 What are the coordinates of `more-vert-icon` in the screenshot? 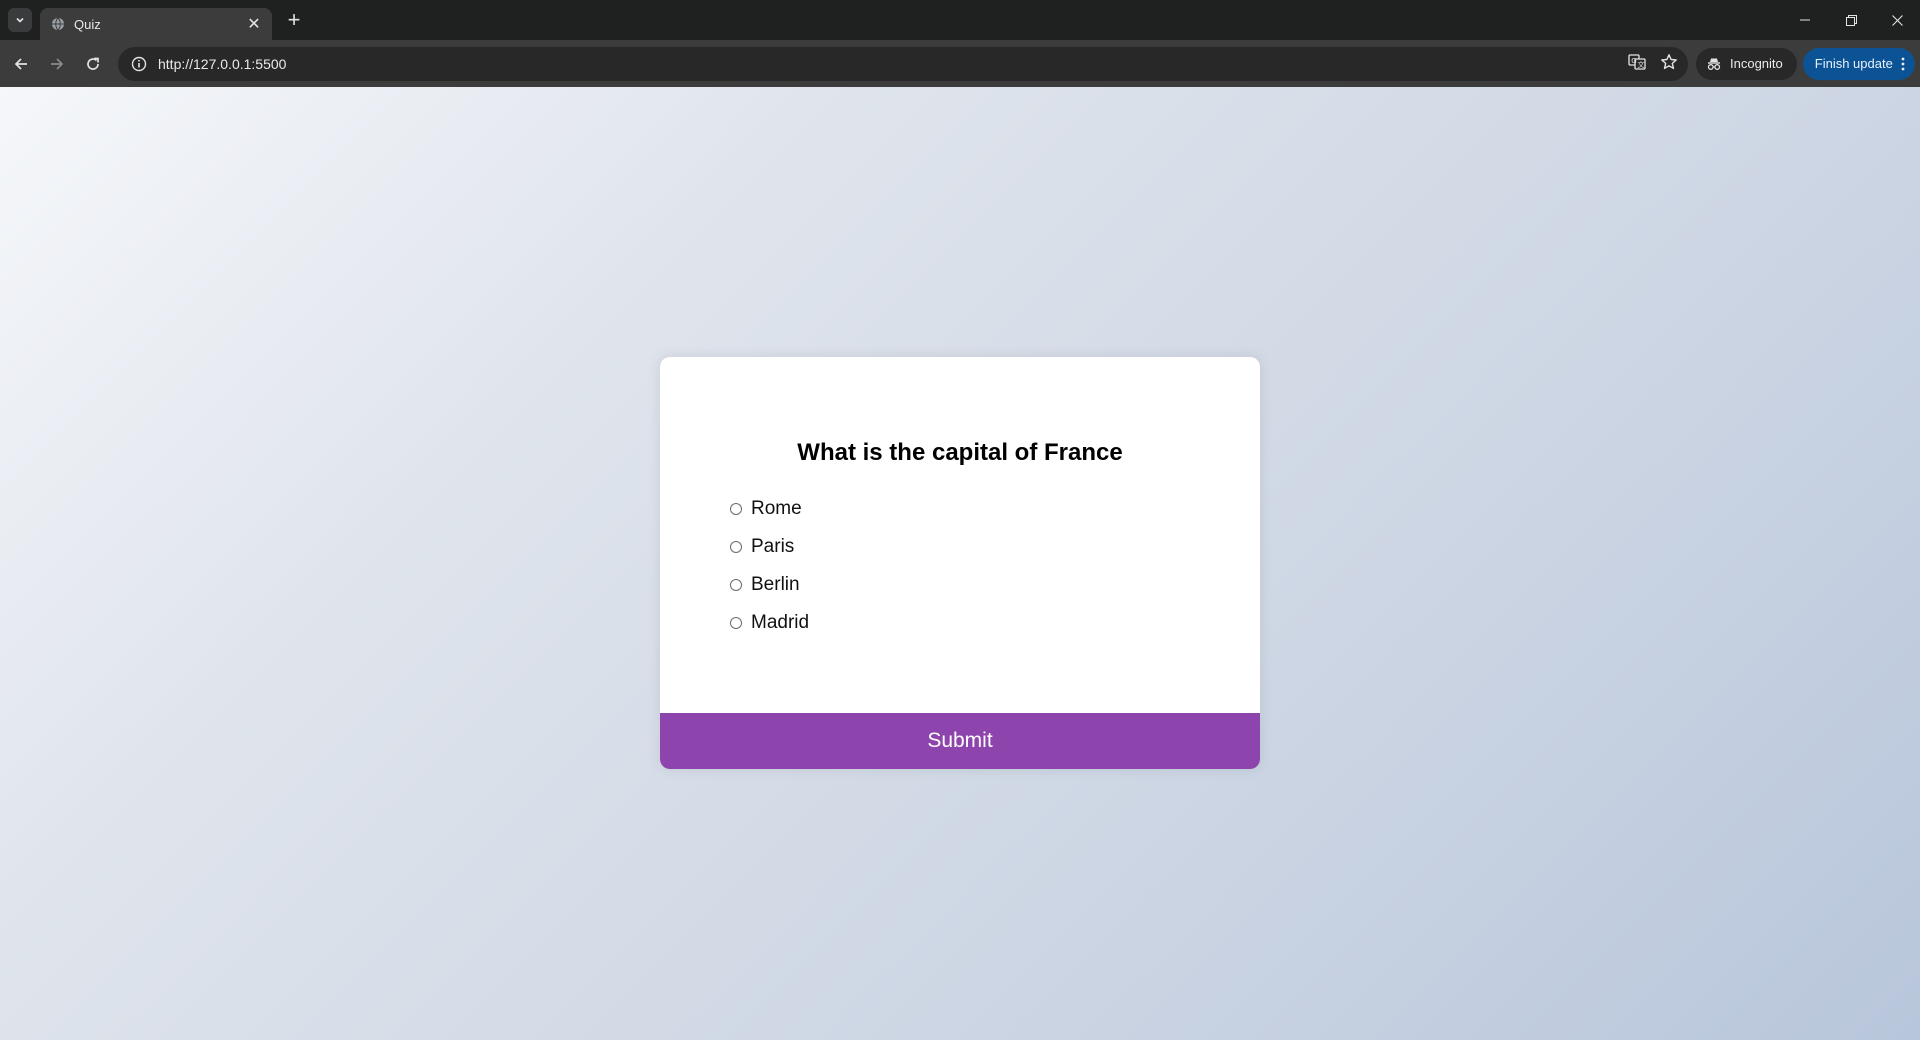 It's located at (1903, 63).